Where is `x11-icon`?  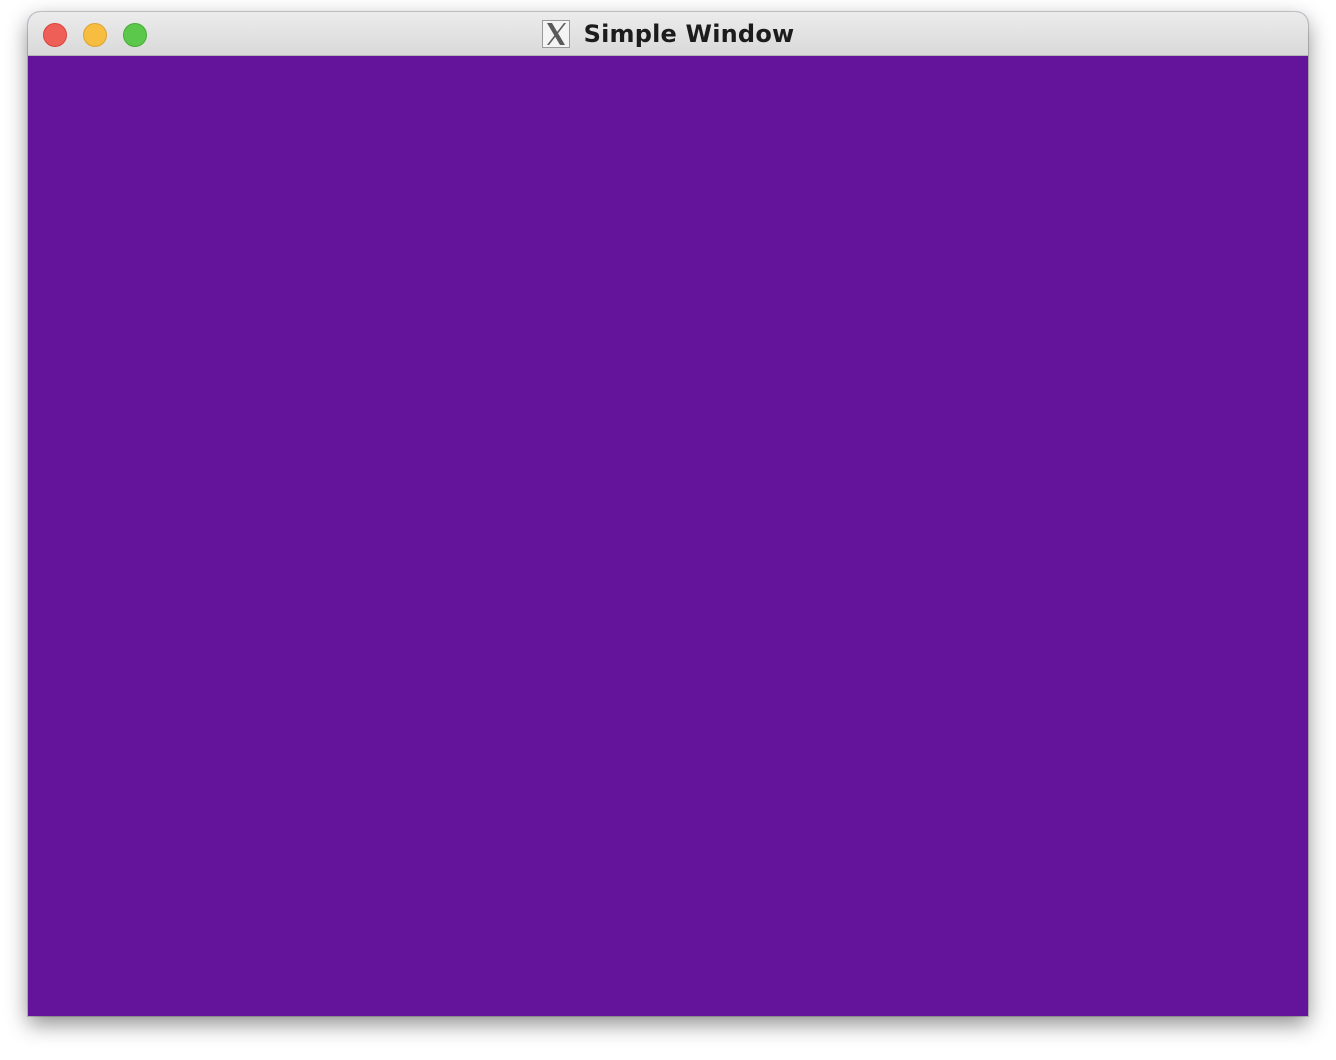 x11-icon is located at coordinates (555, 34).